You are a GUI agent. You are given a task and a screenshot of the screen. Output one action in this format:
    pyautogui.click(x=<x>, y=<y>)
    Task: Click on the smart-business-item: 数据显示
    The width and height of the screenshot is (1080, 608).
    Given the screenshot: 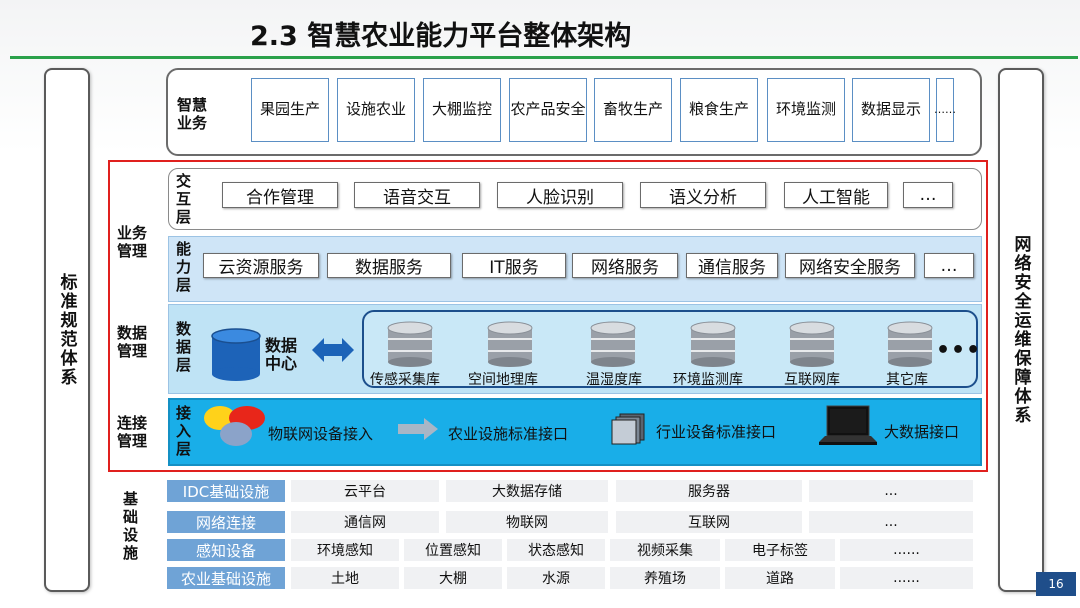 What is the action you would take?
    pyautogui.click(x=891, y=110)
    